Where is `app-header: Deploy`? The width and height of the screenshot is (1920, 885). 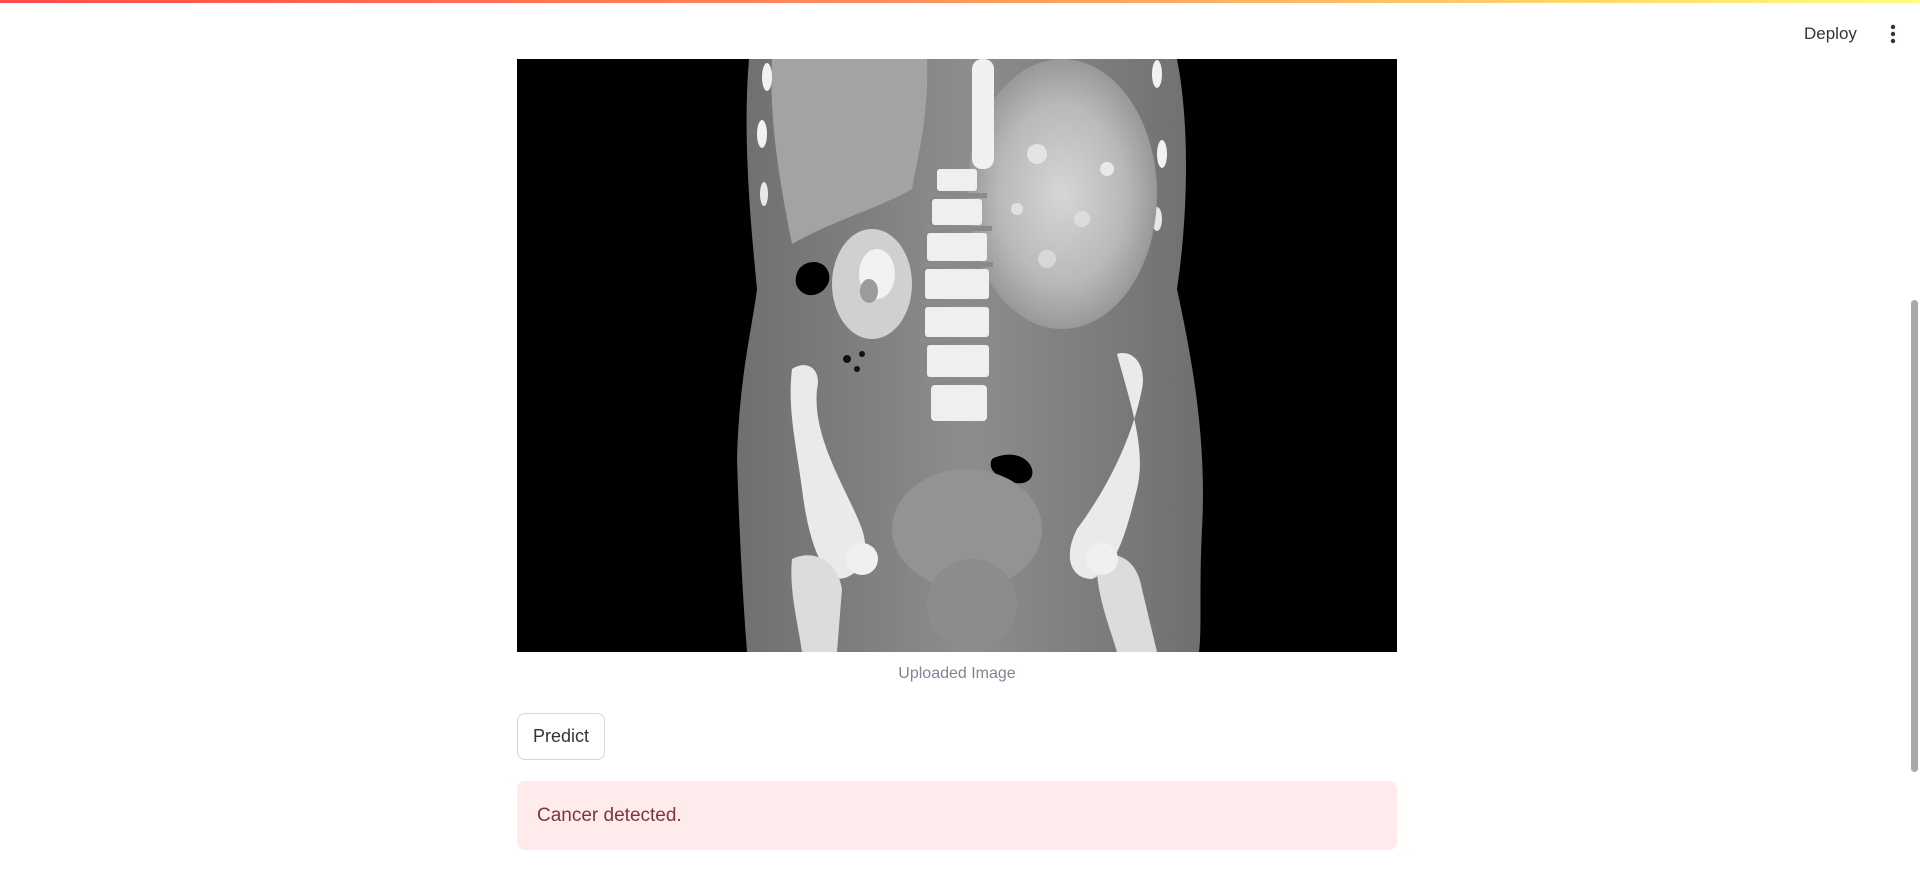 app-header: Deploy is located at coordinates (960, 32).